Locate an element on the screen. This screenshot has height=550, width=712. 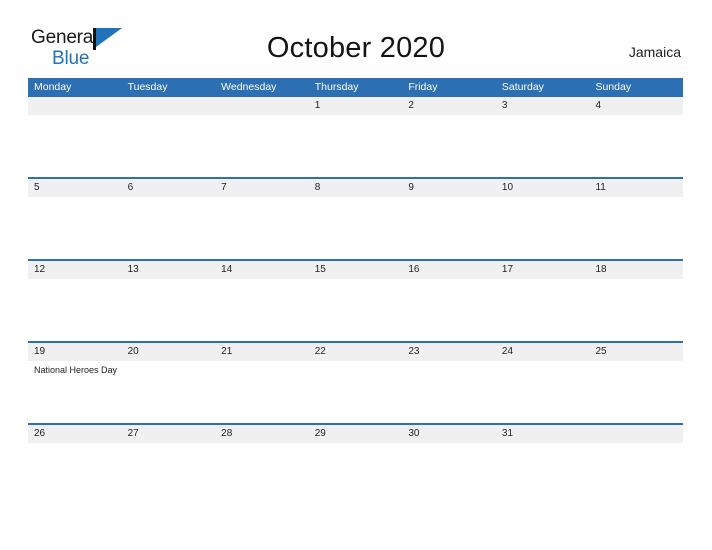
day-number: 27 is located at coordinates (169, 434).